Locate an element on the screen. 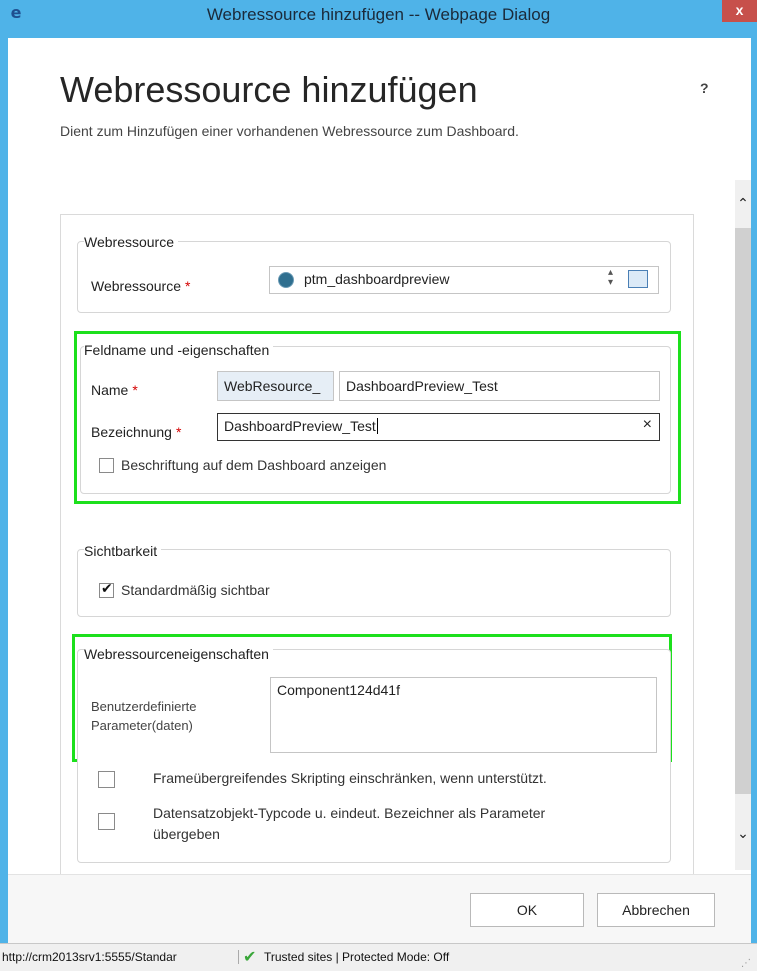 Image resolution: width=757 pixels, height=971 pixels. scrollbar-thumb is located at coordinates (743, 511).